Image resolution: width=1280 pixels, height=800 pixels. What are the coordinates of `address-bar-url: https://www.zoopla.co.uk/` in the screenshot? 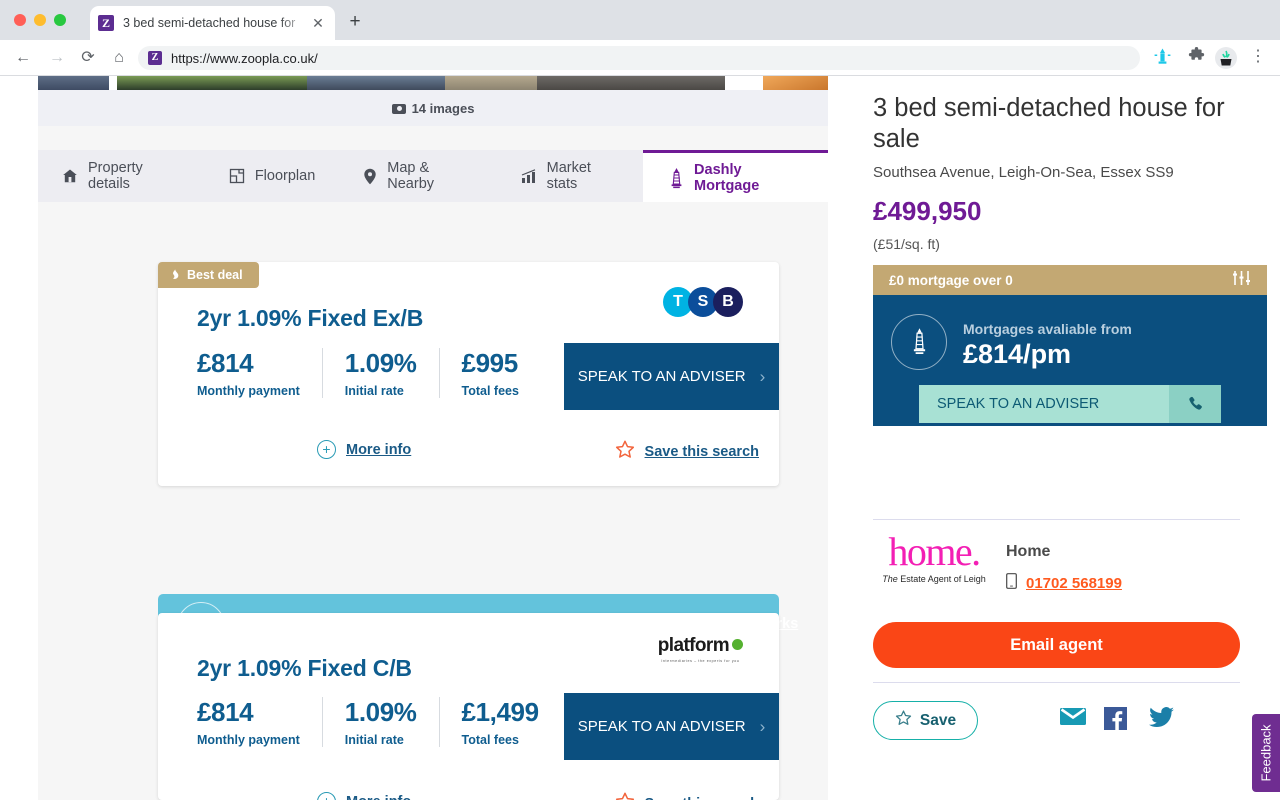 It's located at (244, 58).